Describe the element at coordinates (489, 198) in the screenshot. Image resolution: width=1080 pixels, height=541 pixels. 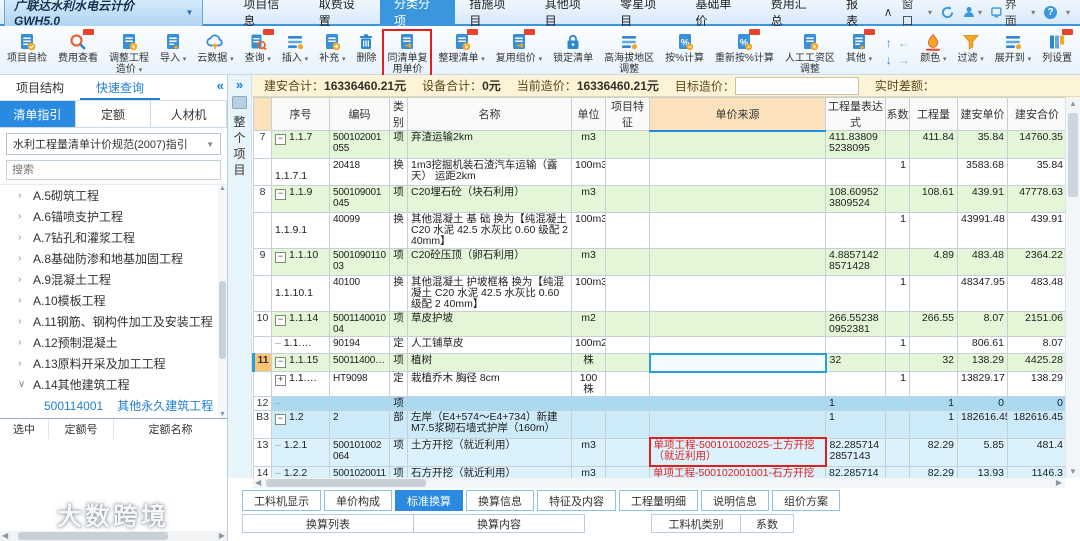
I see `name-cell: C20埋石砼（块石利用）` at that location.